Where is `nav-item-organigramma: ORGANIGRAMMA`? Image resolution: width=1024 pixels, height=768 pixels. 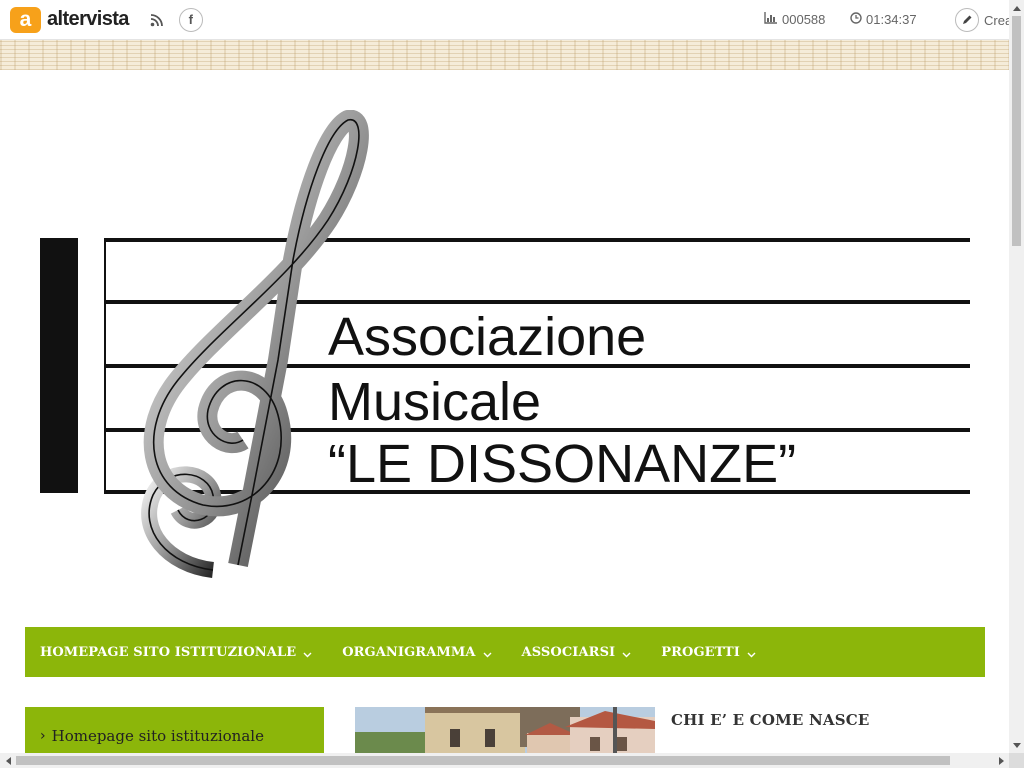 nav-item-organigramma: ORGANIGRAMMA is located at coordinates (417, 652).